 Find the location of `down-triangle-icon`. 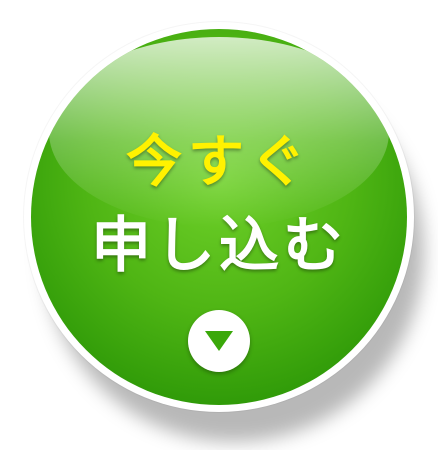

down-triangle-icon is located at coordinates (219, 341).